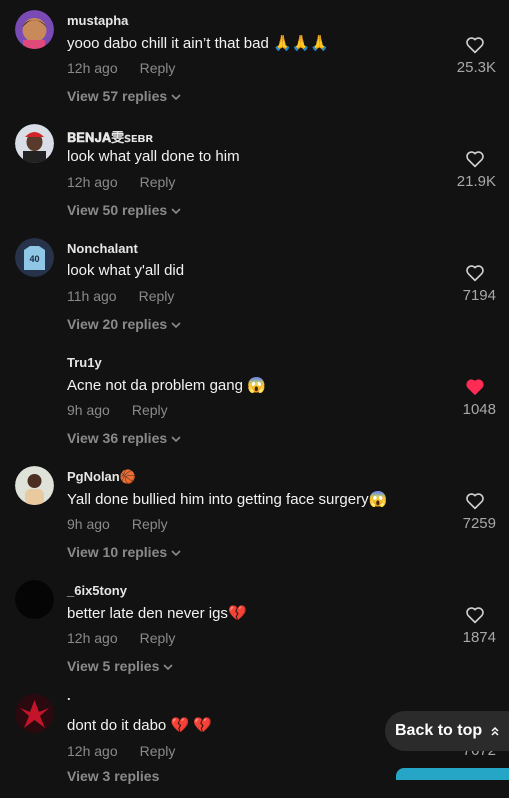 The width and height of the screenshot is (509, 798). What do you see at coordinates (92, 296) in the screenshot?
I see `comment-time: 11h ago` at bounding box center [92, 296].